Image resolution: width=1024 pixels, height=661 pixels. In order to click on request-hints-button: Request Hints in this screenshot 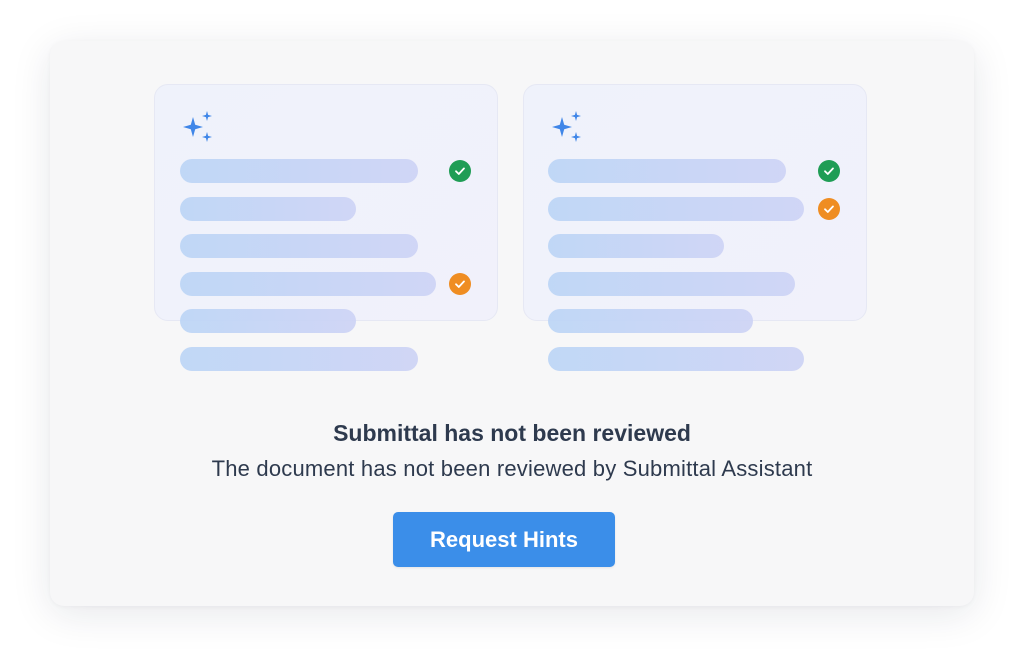, I will do `click(504, 539)`.